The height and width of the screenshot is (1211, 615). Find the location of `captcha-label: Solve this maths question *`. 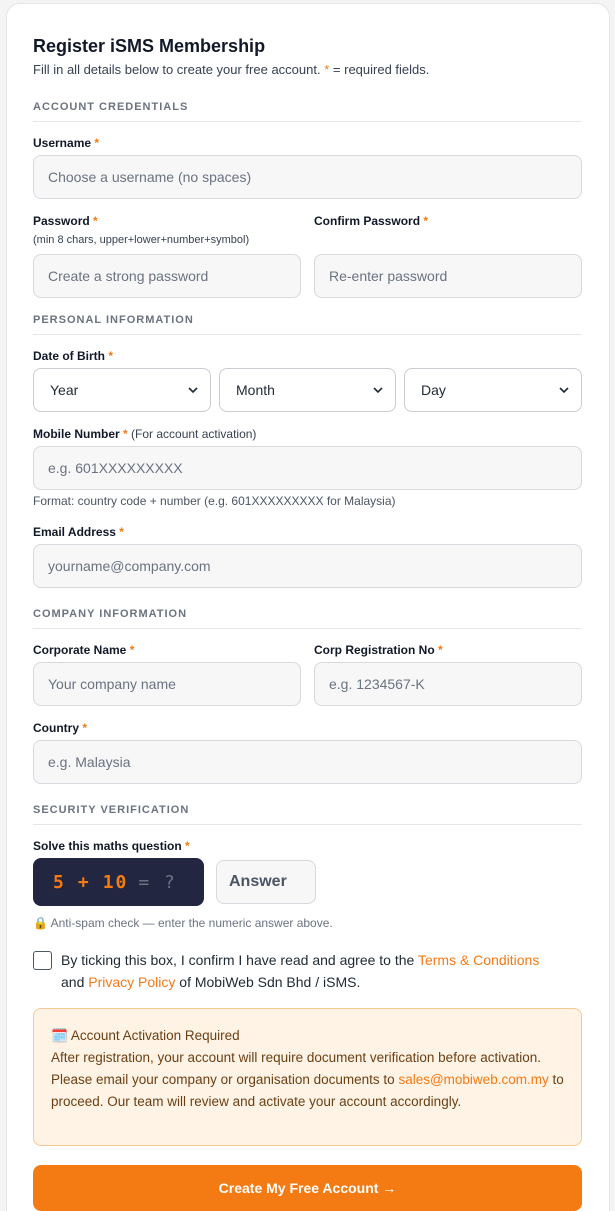

captcha-label: Solve this maths question * is located at coordinates (111, 846).